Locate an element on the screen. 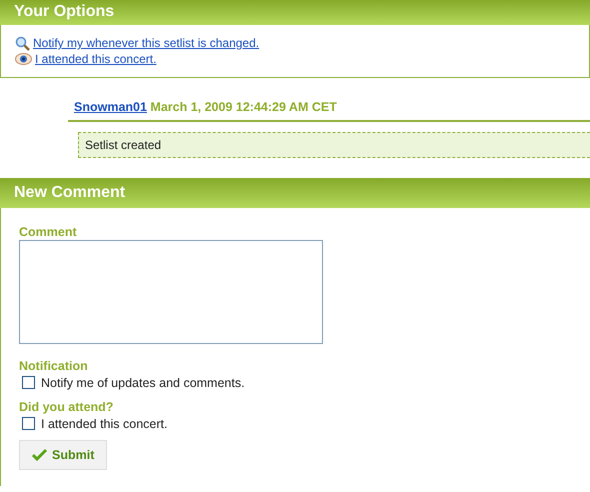 This screenshot has width=590, height=492. comment-field is located at coordinates (171, 292).